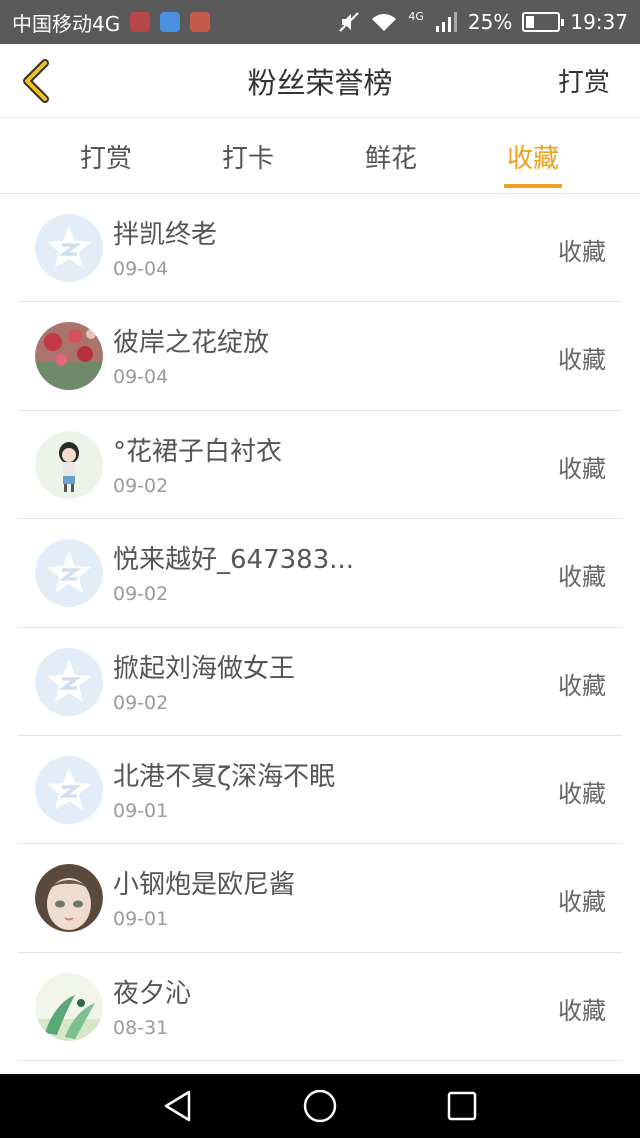  I want to click on list-item: 小钢炮是欧尼酱 09-01 收藏, so click(320, 898).